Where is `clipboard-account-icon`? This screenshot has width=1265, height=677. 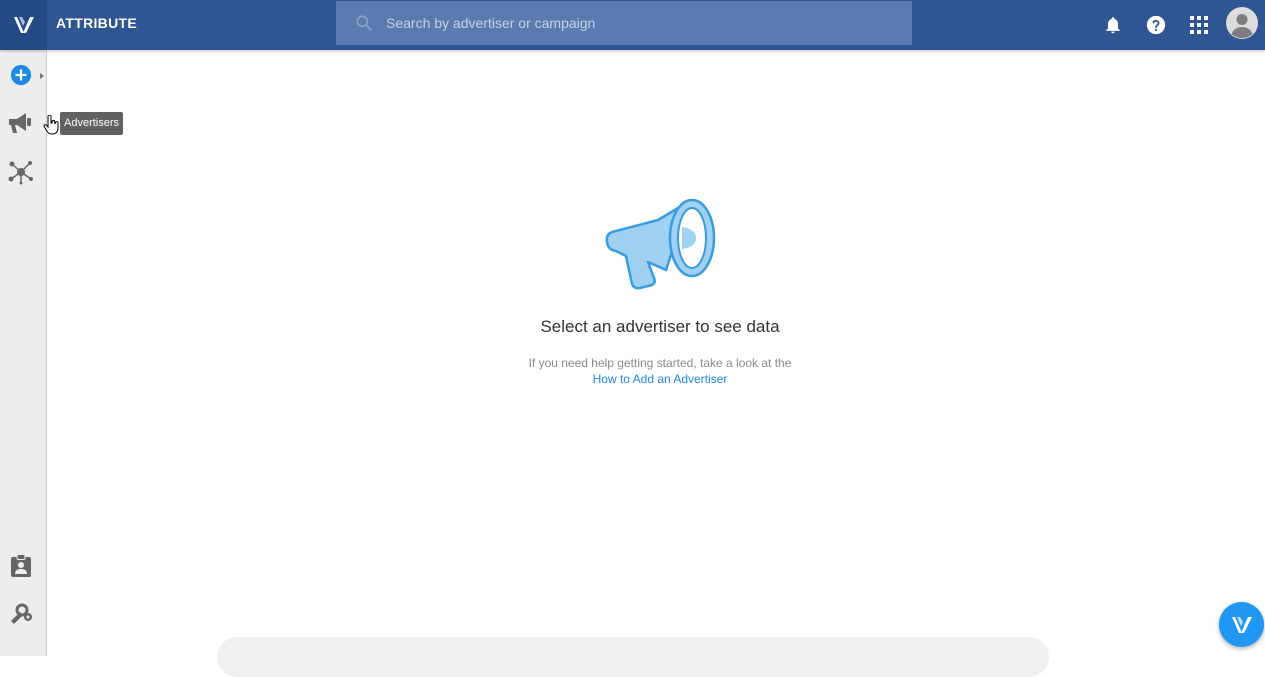
clipboard-account-icon is located at coordinates (21, 565).